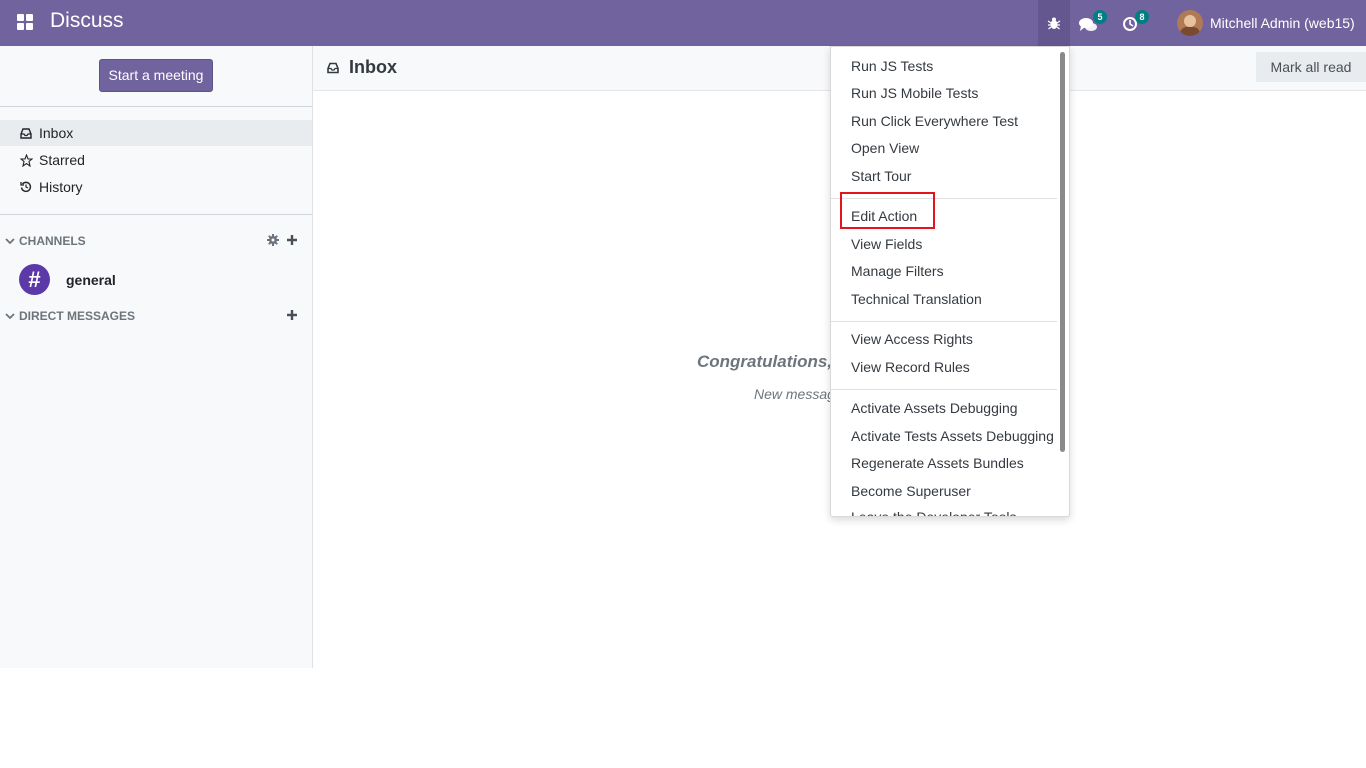  Describe the element at coordinates (912, 339) in the screenshot. I see `menu-item-view-access-rights: View Access Rights` at that location.